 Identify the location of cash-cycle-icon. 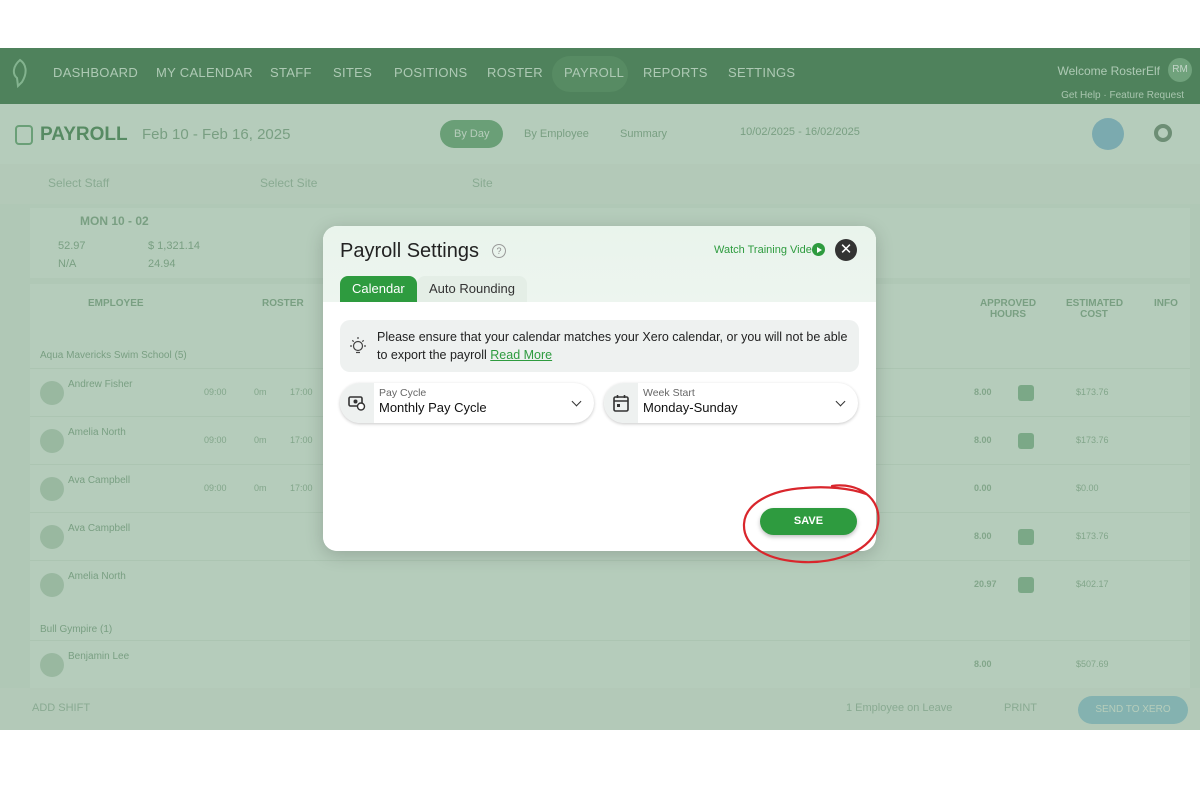
(357, 403).